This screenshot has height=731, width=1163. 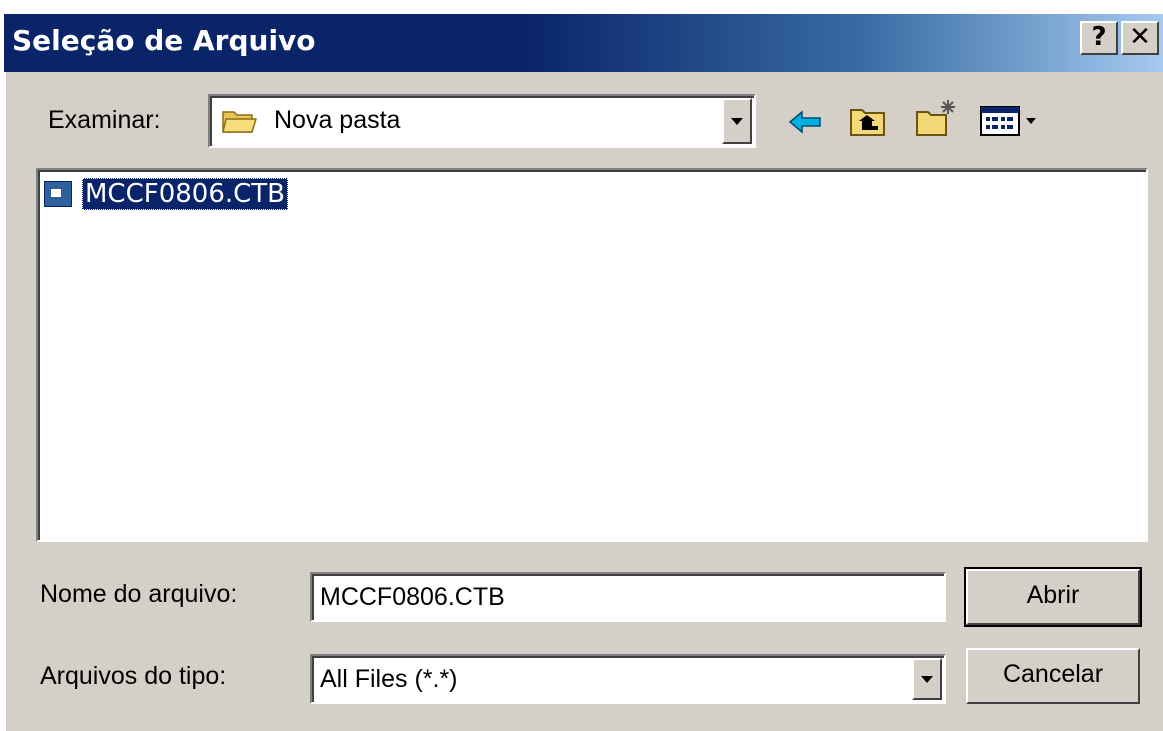 What do you see at coordinates (868, 122) in the screenshot?
I see `up-folder-icon` at bounding box center [868, 122].